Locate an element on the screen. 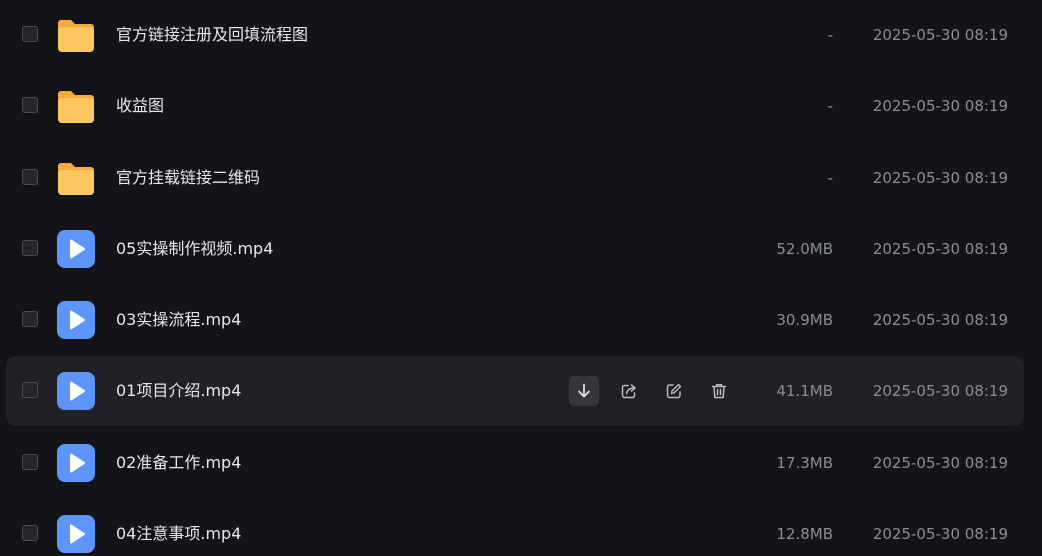 The image size is (1042, 556). file-row: 04注意事项.mp4 12.8MB 2025-05-30 08:19 is located at coordinates (515, 527).